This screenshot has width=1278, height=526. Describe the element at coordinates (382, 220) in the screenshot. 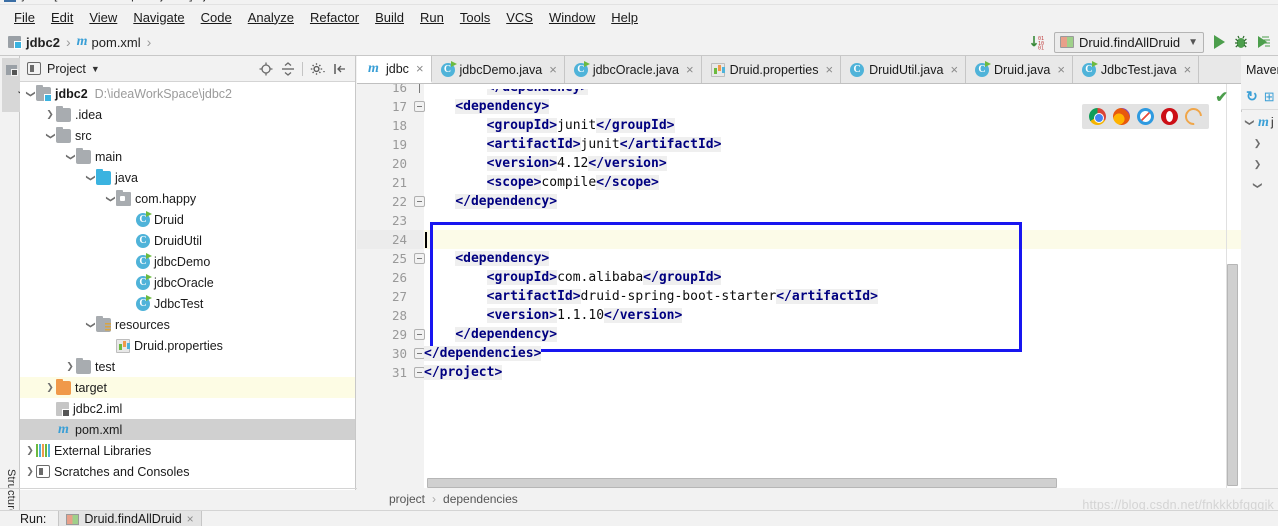

I see `gutter-line-number: 23` at that location.